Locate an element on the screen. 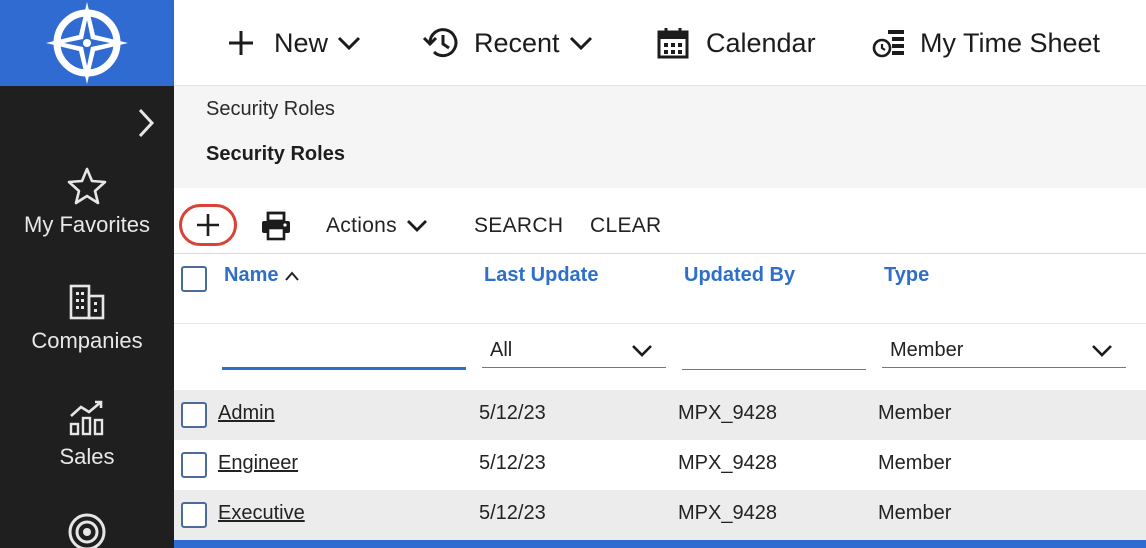  column-header-label: Type is located at coordinates (907, 275).